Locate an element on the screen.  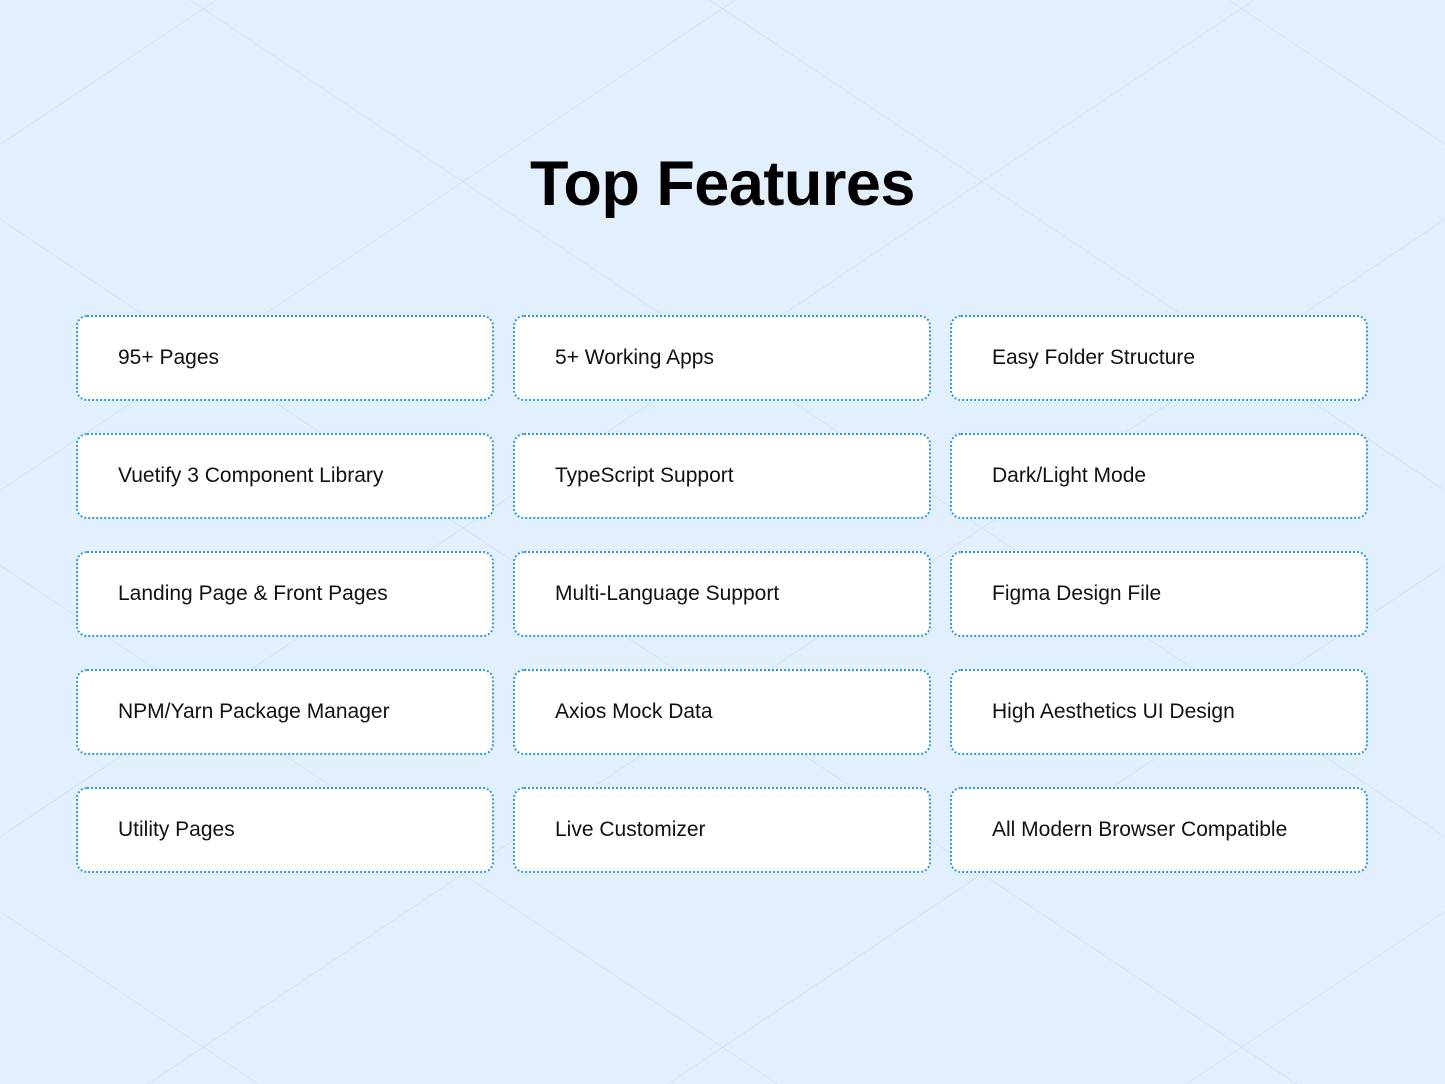
feature-card: All Modern Browser Compatible is located at coordinates (1159, 830).